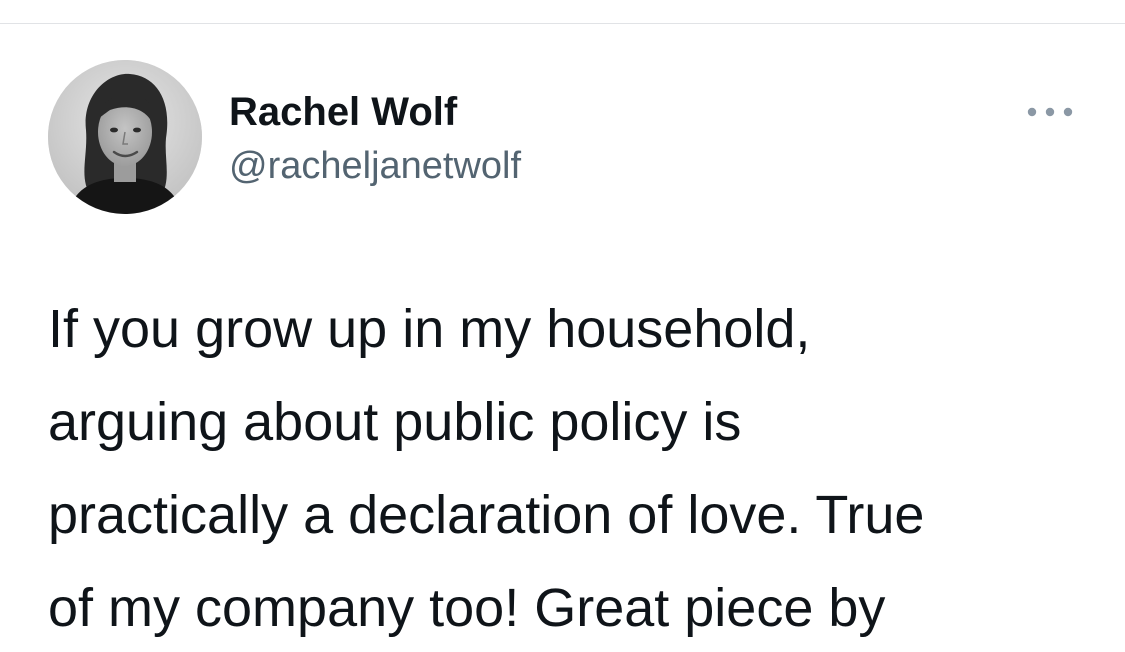 This screenshot has width=1125, height=652. Describe the element at coordinates (467, 608) in the screenshot. I see `tweet-text-line: of my company too! Great piece by` at that location.